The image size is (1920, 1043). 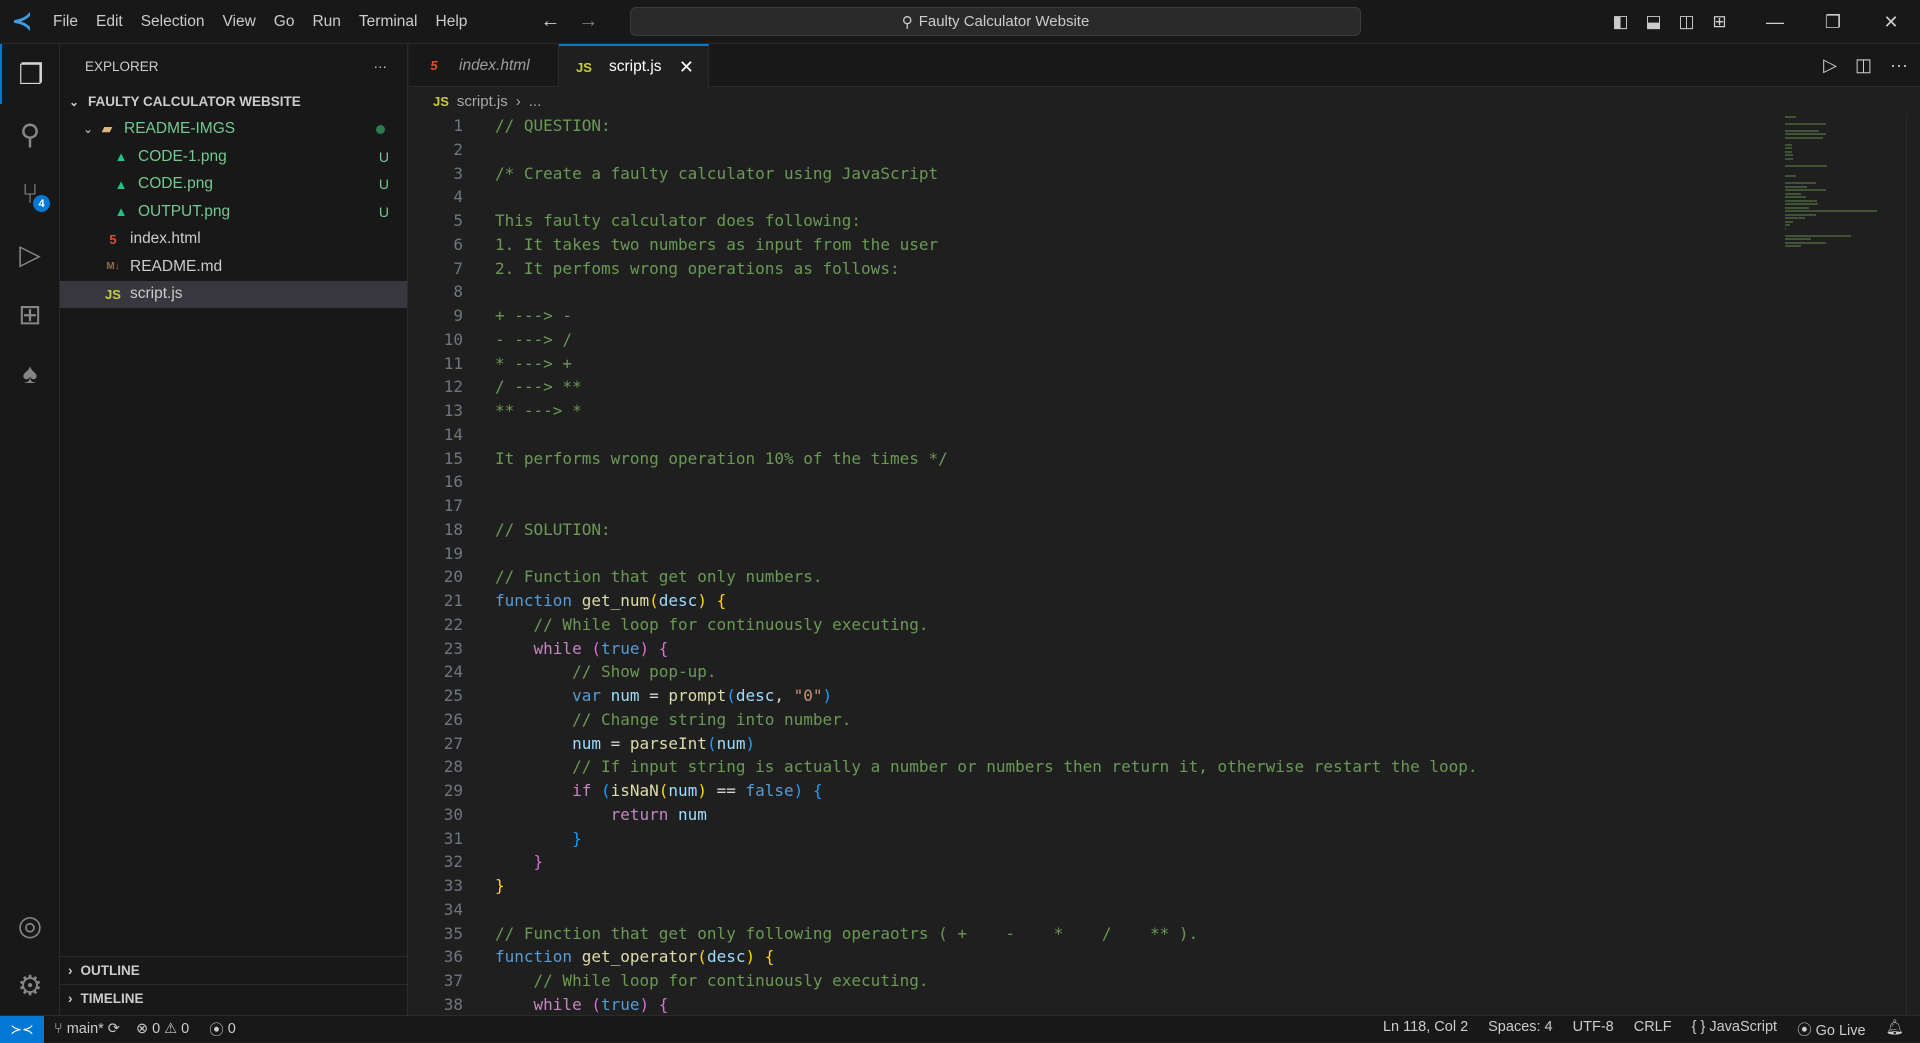 What do you see at coordinates (452, 21) in the screenshot?
I see `menu-help: Help` at bounding box center [452, 21].